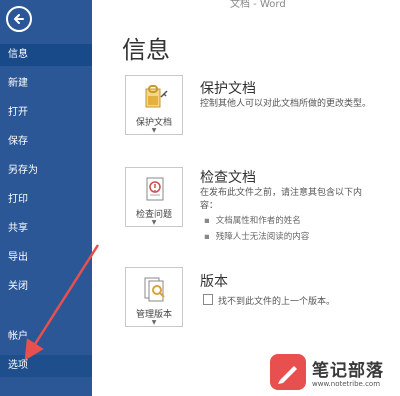 The width and height of the screenshot is (400, 396). Describe the element at coordinates (258, 5) in the screenshot. I see `window-title: 文档 - Word` at that location.